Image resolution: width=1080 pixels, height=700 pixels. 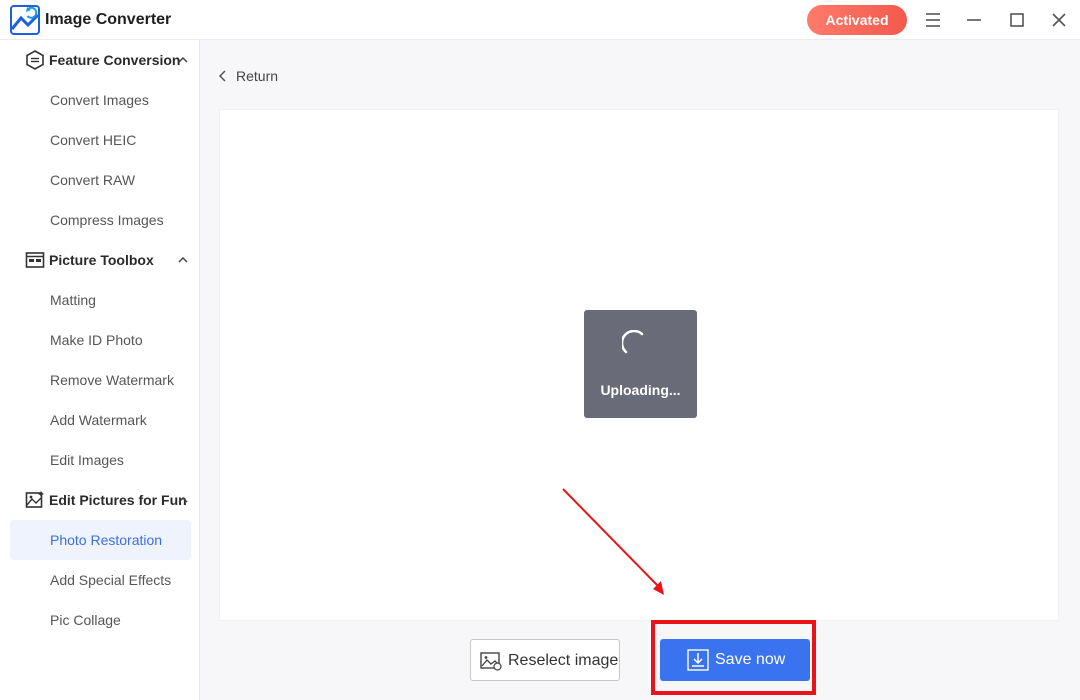 What do you see at coordinates (540, 20) in the screenshot?
I see `title-bar: Image Converter Activated` at bounding box center [540, 20].